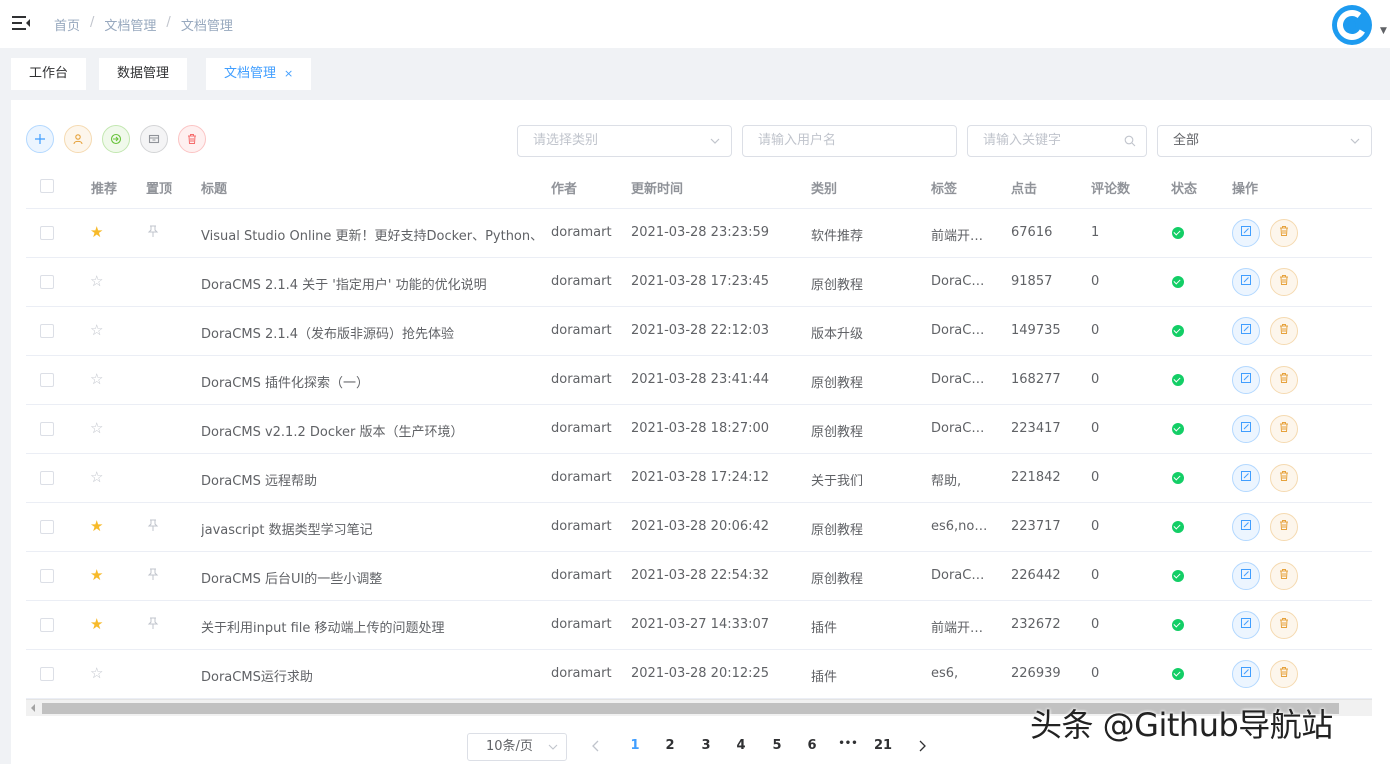 The height and width of the screenshot is (764, 1390). What do you see at coordinates (371, 381) in the screenshot?
I see `title-cell: DoraCMS 插件化探索（一）` at bounding box center [371, 381].